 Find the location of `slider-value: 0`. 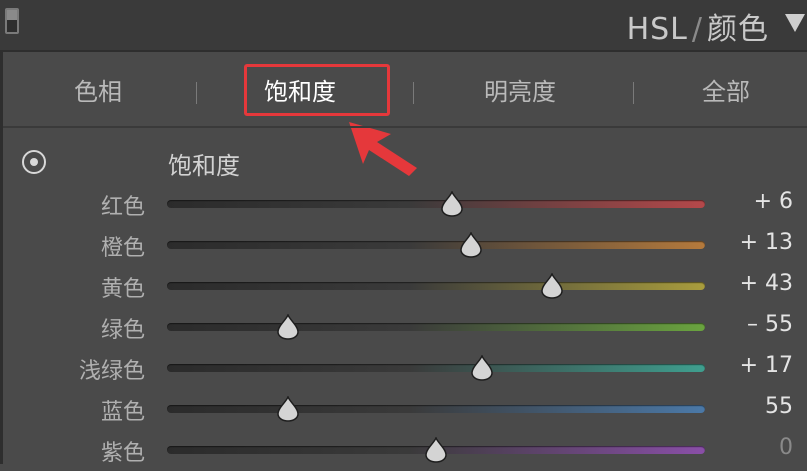

slider-value: 0 is located at coordinates (786, 447).